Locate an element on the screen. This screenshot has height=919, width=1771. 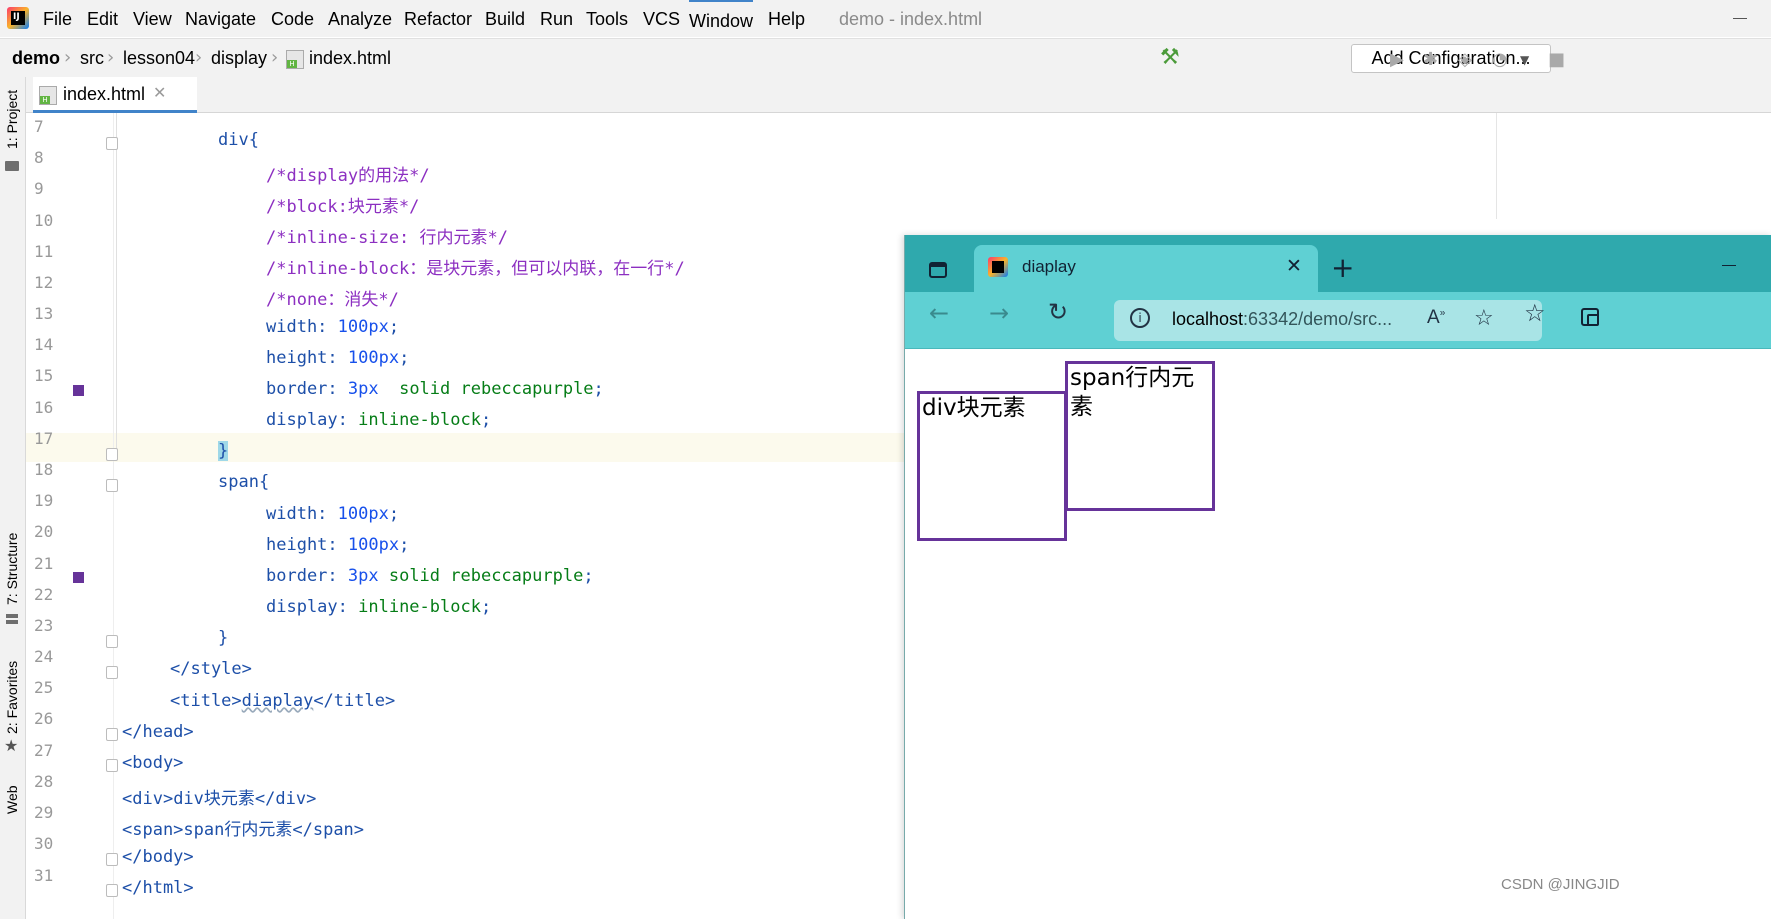
menu-analyze: Analyze is located at coordinates (360, 19).